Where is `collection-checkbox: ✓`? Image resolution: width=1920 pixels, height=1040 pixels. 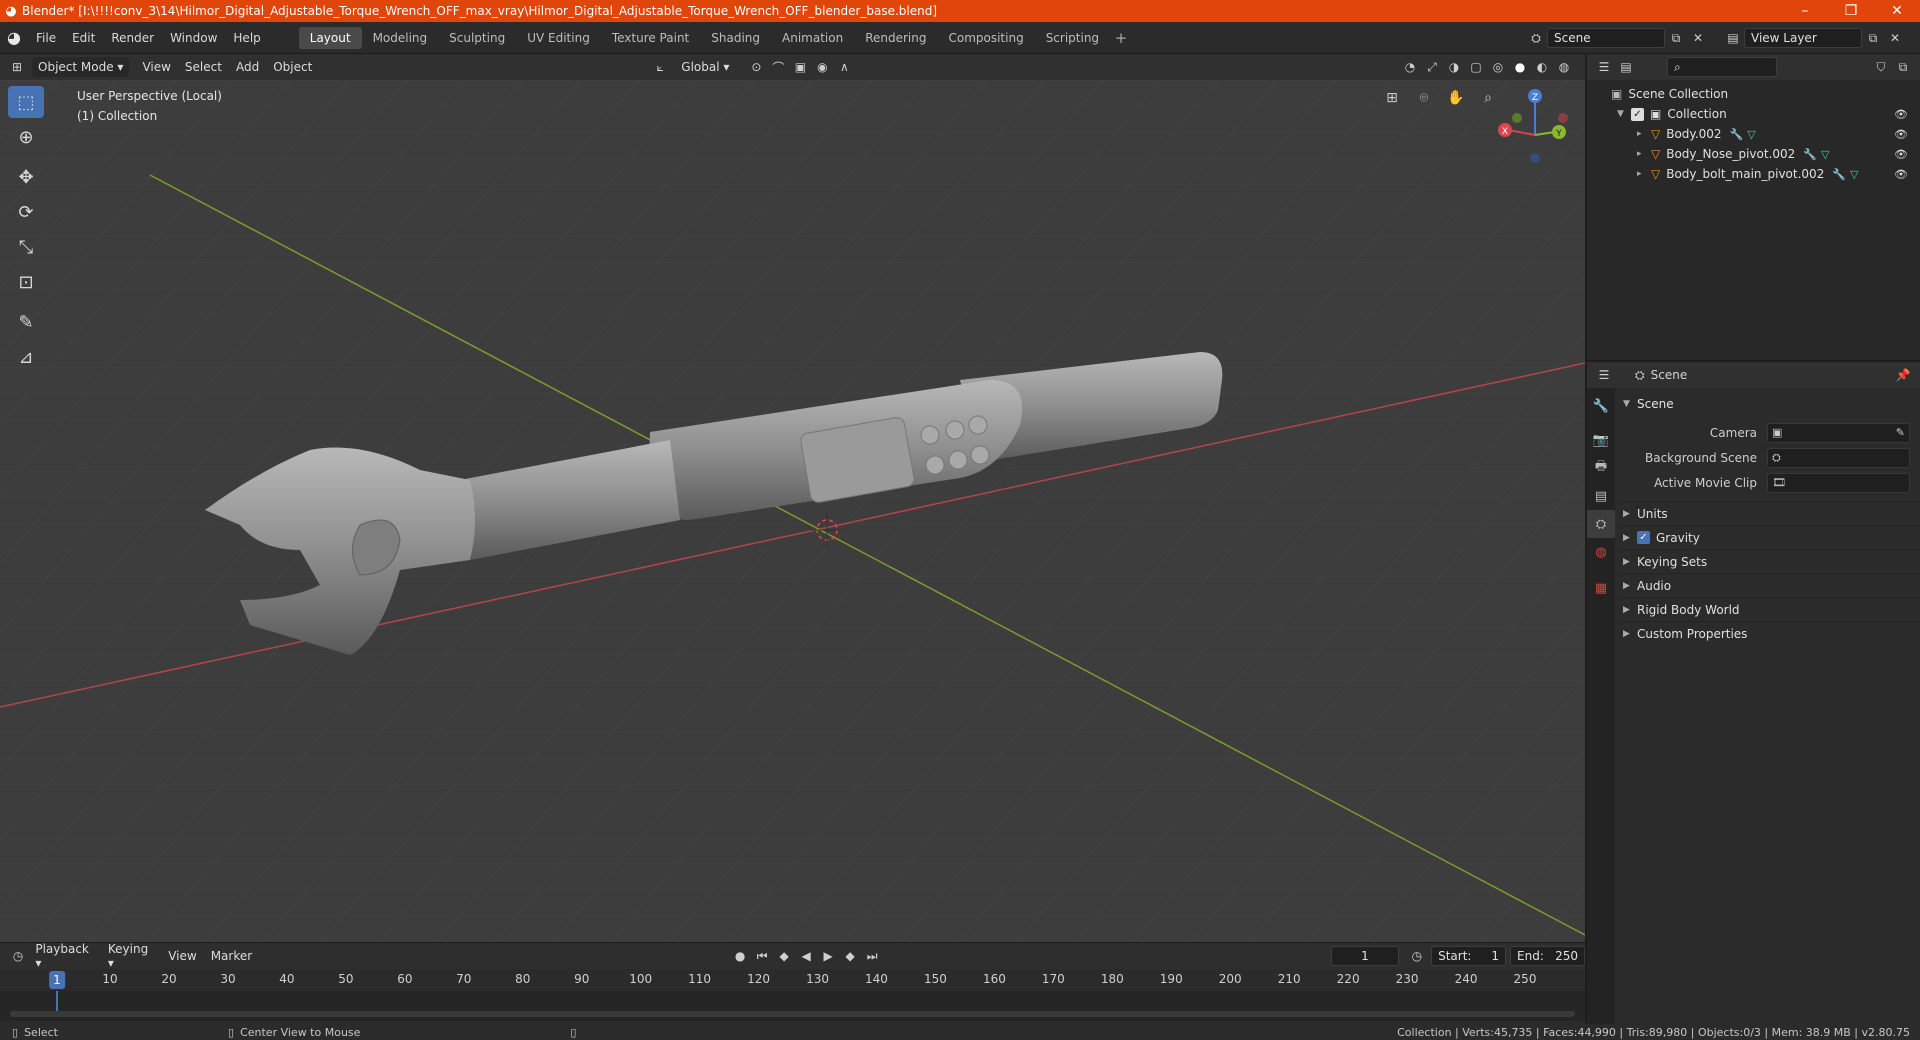
collection-checkbox: ✓ is located at coordinates (1637, 114).